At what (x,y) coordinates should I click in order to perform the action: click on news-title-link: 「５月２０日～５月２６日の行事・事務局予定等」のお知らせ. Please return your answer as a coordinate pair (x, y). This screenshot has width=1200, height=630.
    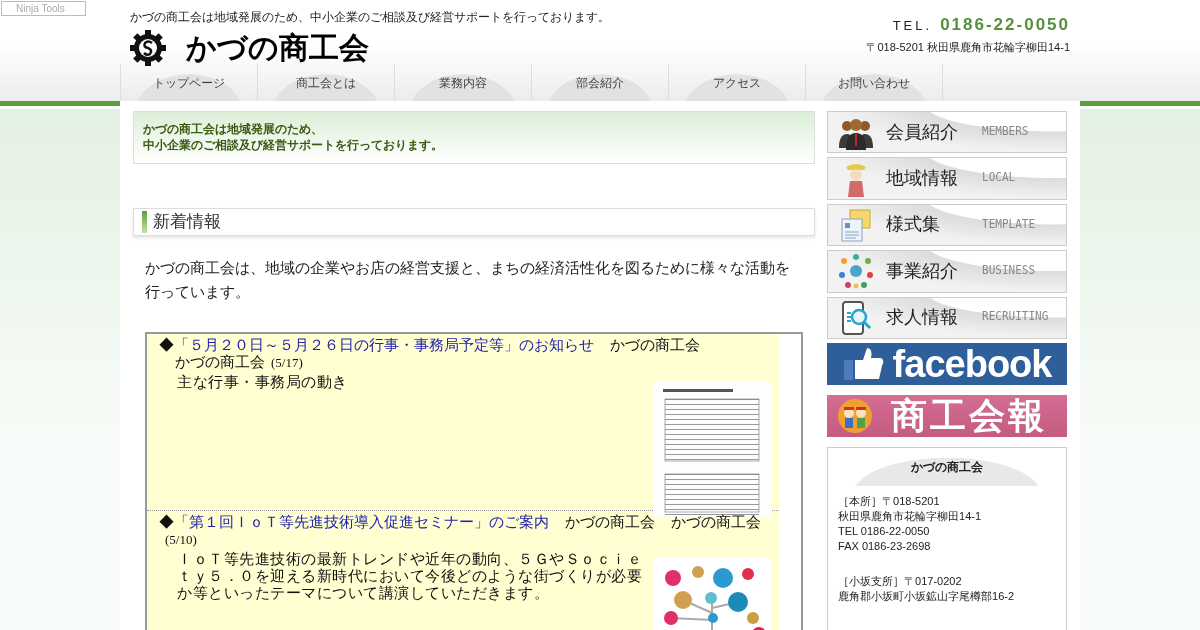
    Looking at the image, I should click on (384, 344).